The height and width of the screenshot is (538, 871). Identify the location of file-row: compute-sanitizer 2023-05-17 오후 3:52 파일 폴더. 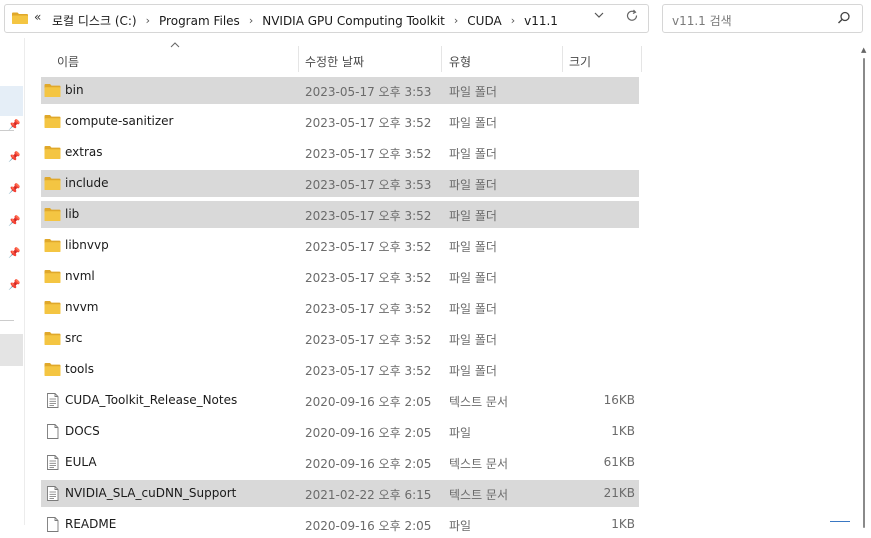
(340, 121).